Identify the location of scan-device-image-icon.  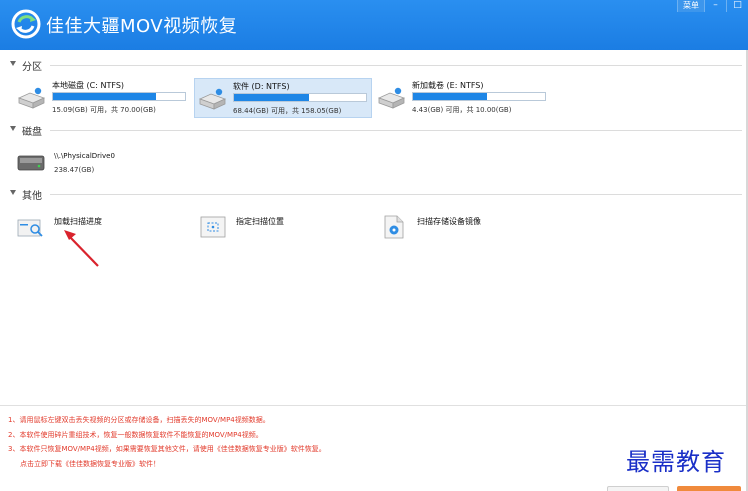
(394, 227).